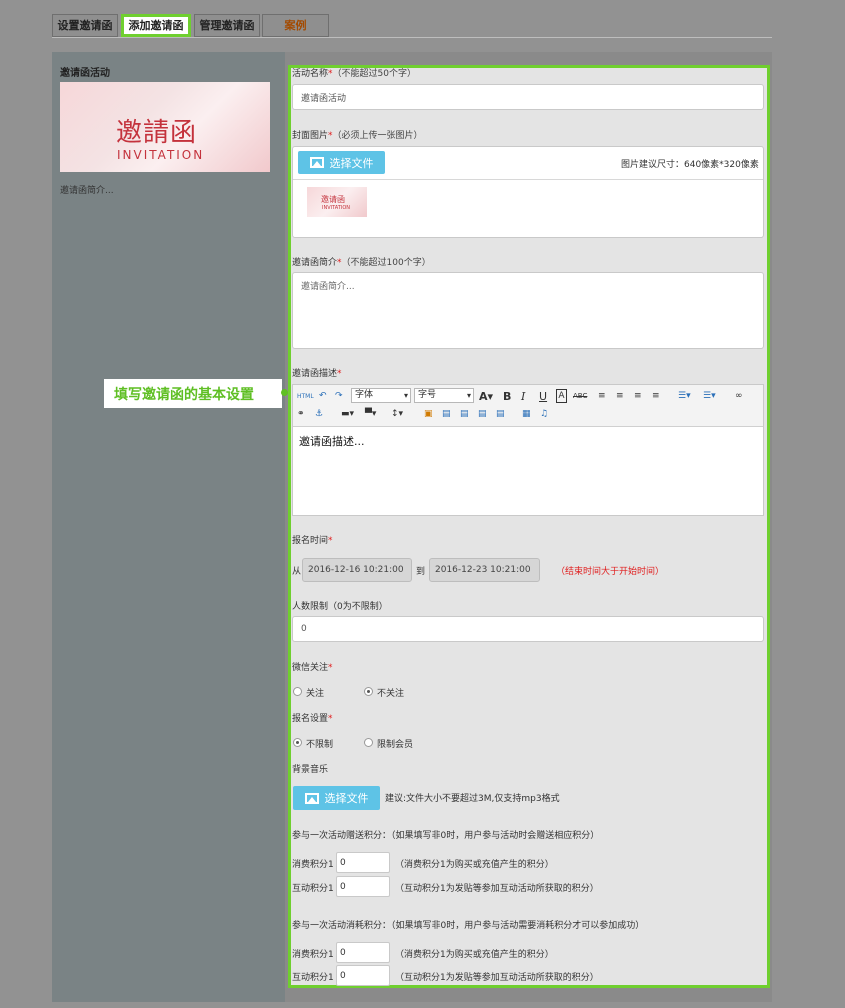 The width and height of the screenshot is (845, 1008). Describe the element at coordinates (544, 414) in the screenshot. I see `music-icon: ♫` at that location.